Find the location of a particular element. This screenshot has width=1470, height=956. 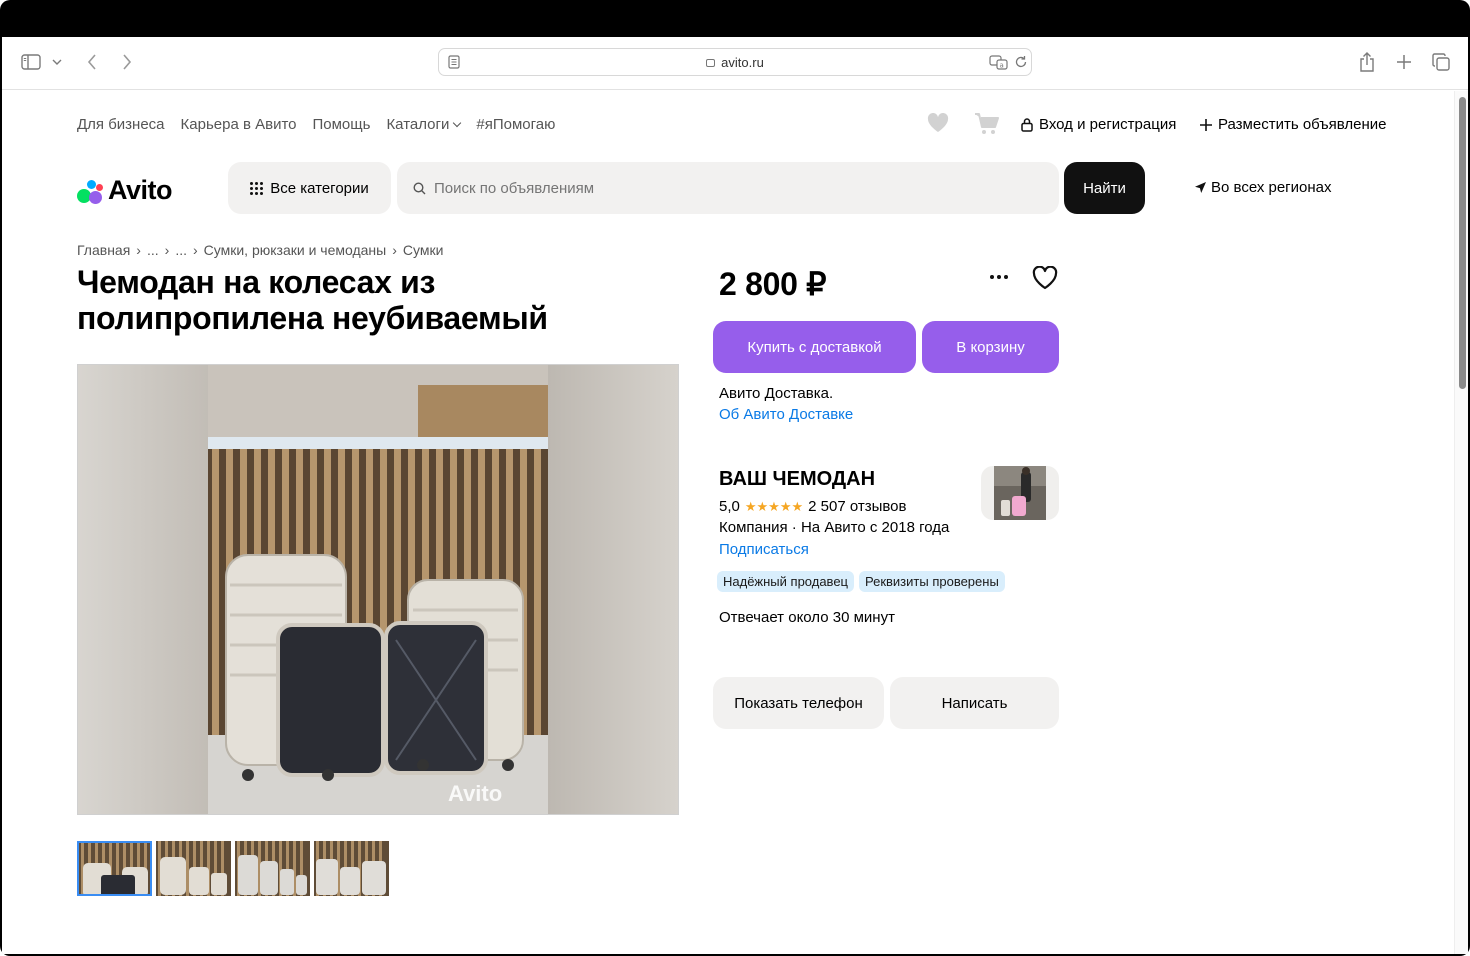

cart-icon is located at coordinates (987, 124).